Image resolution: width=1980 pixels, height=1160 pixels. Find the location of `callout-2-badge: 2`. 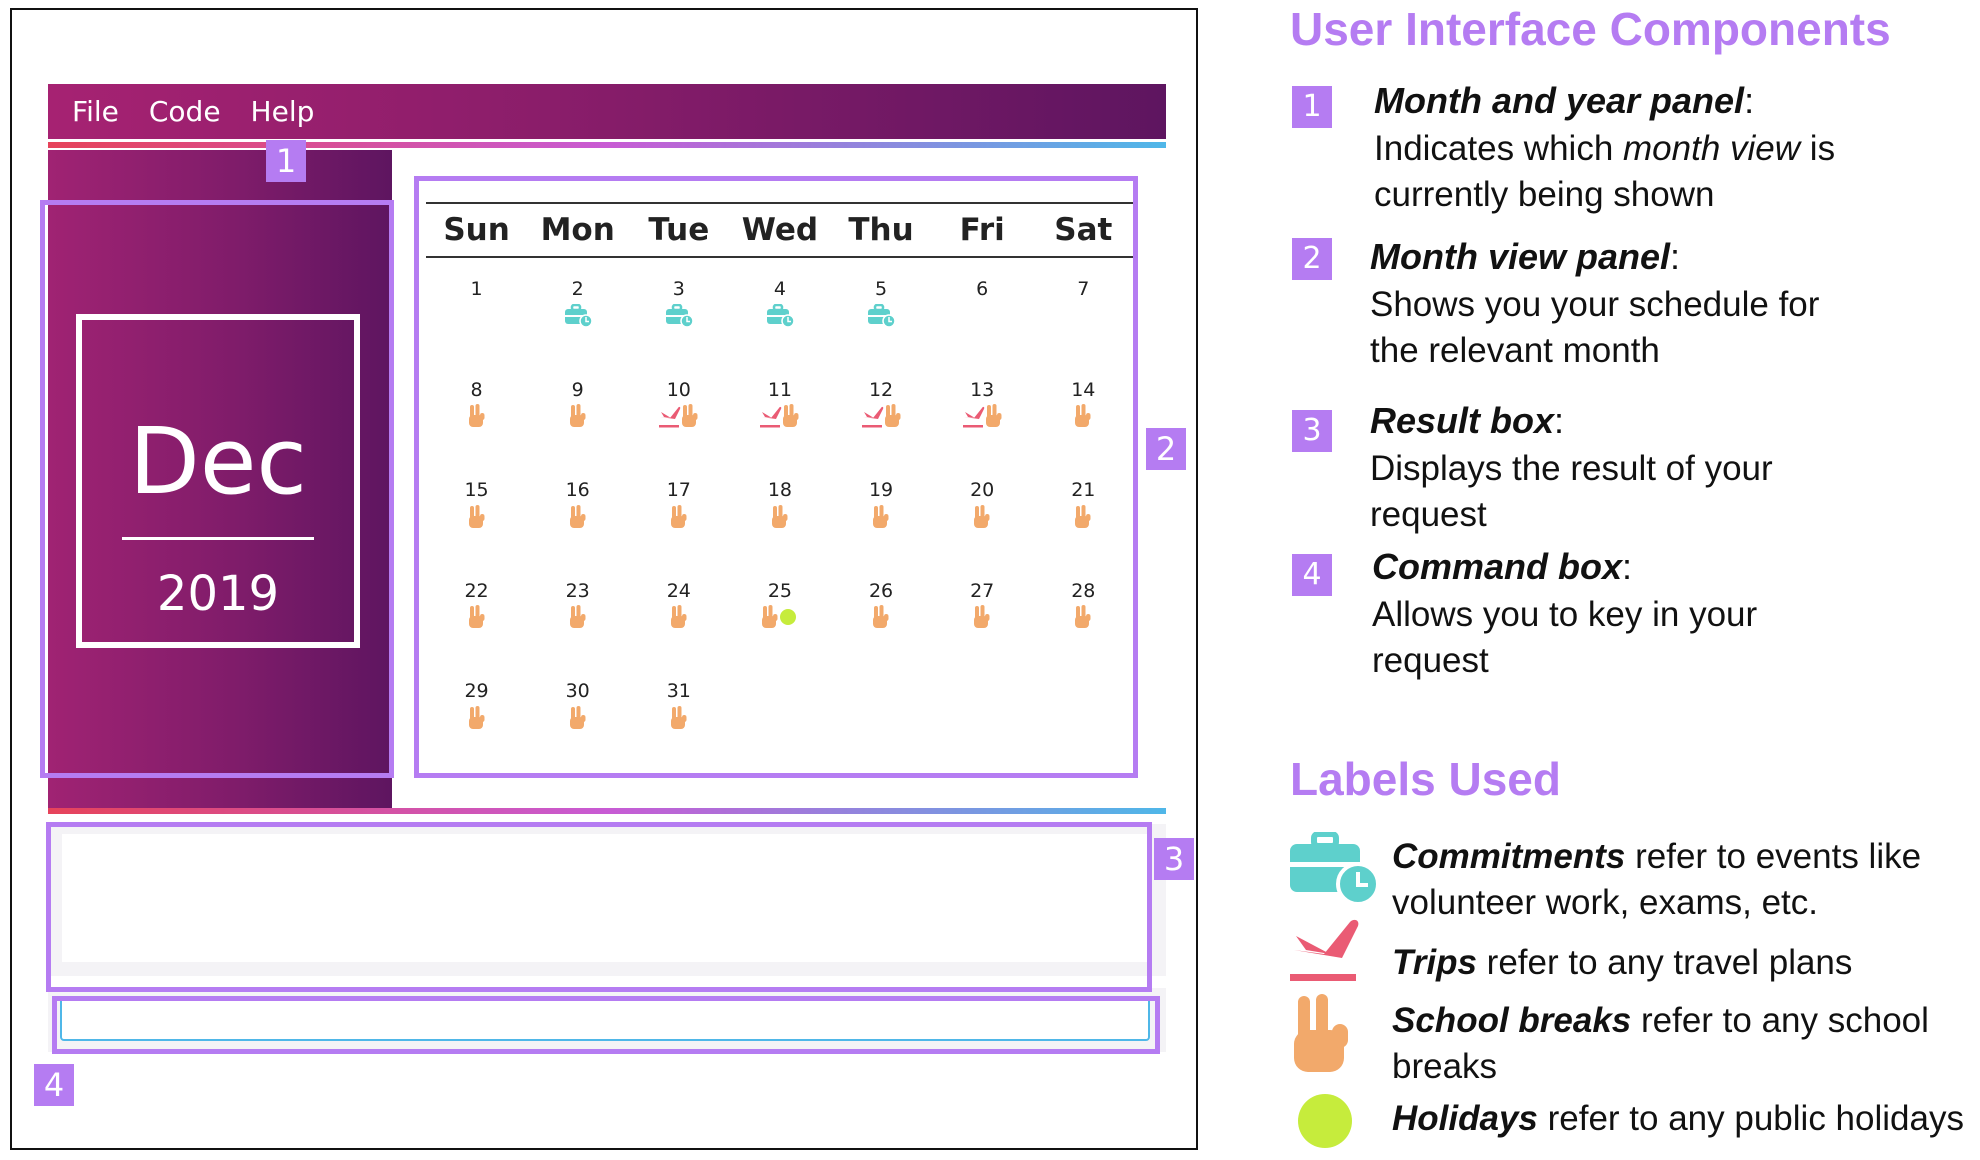

callout-2-badge: 2 is located at coordinates (1166, 449).